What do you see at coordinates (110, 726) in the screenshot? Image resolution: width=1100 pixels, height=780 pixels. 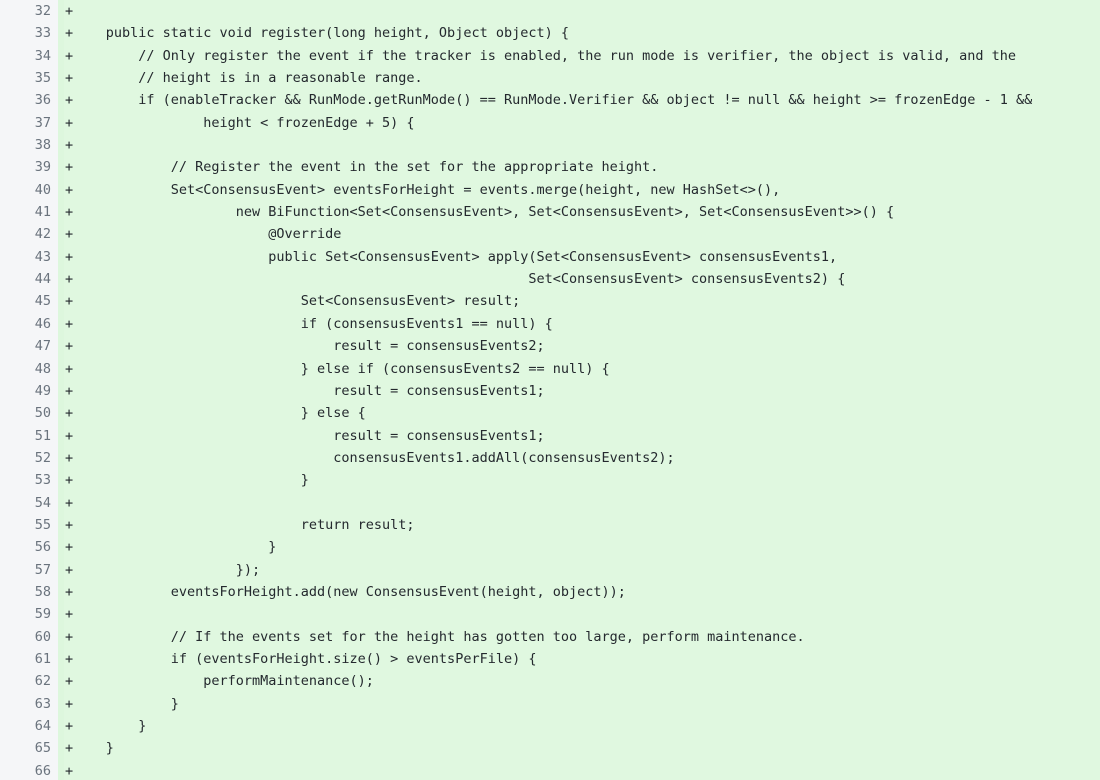 I see `code-line-text: }` at bounding box center [110, 726].